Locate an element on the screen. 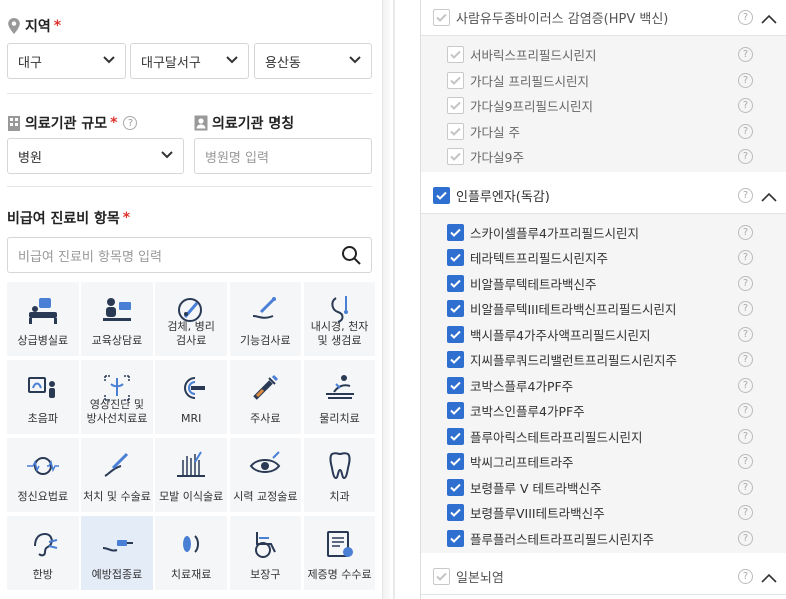 Image resolution: width=786 pixels, height=599 pixels. category-tile: 검체, 병리 검사료 is located at coordinates (191, 319).